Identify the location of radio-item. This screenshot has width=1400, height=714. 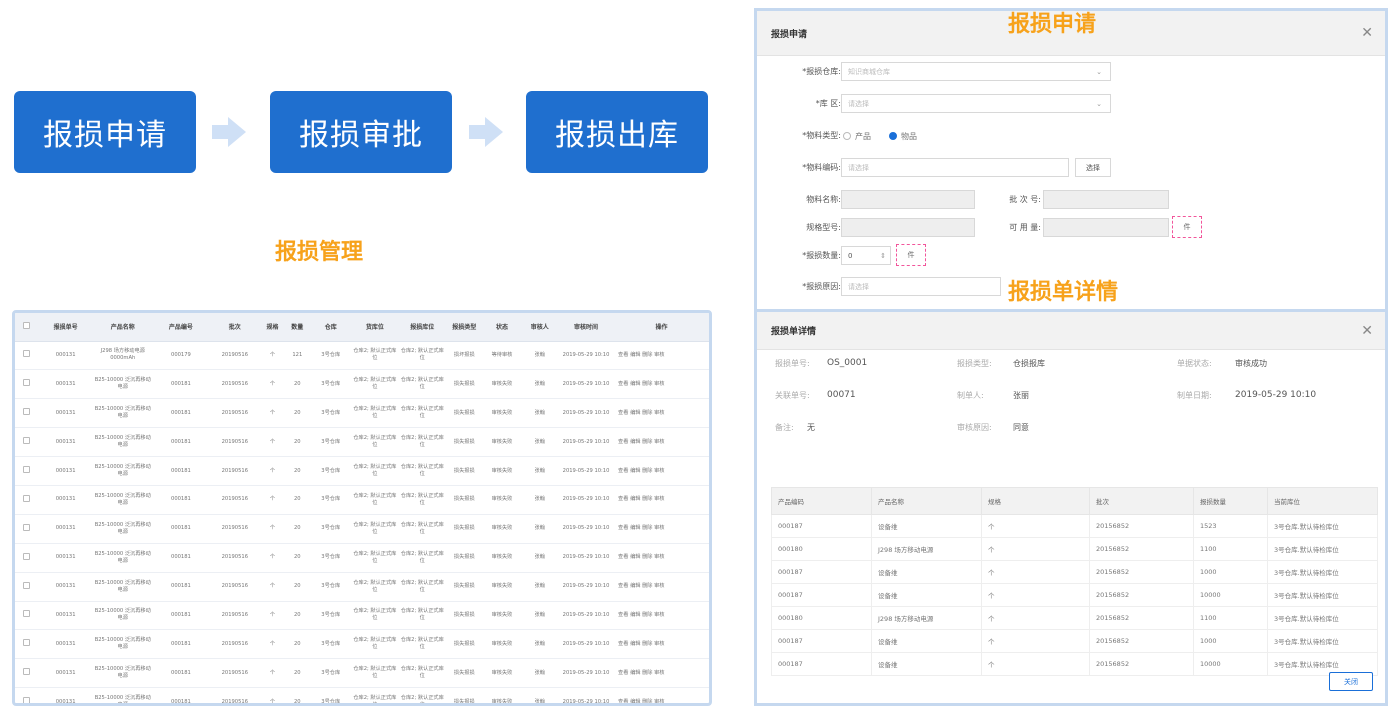
(893, 136).